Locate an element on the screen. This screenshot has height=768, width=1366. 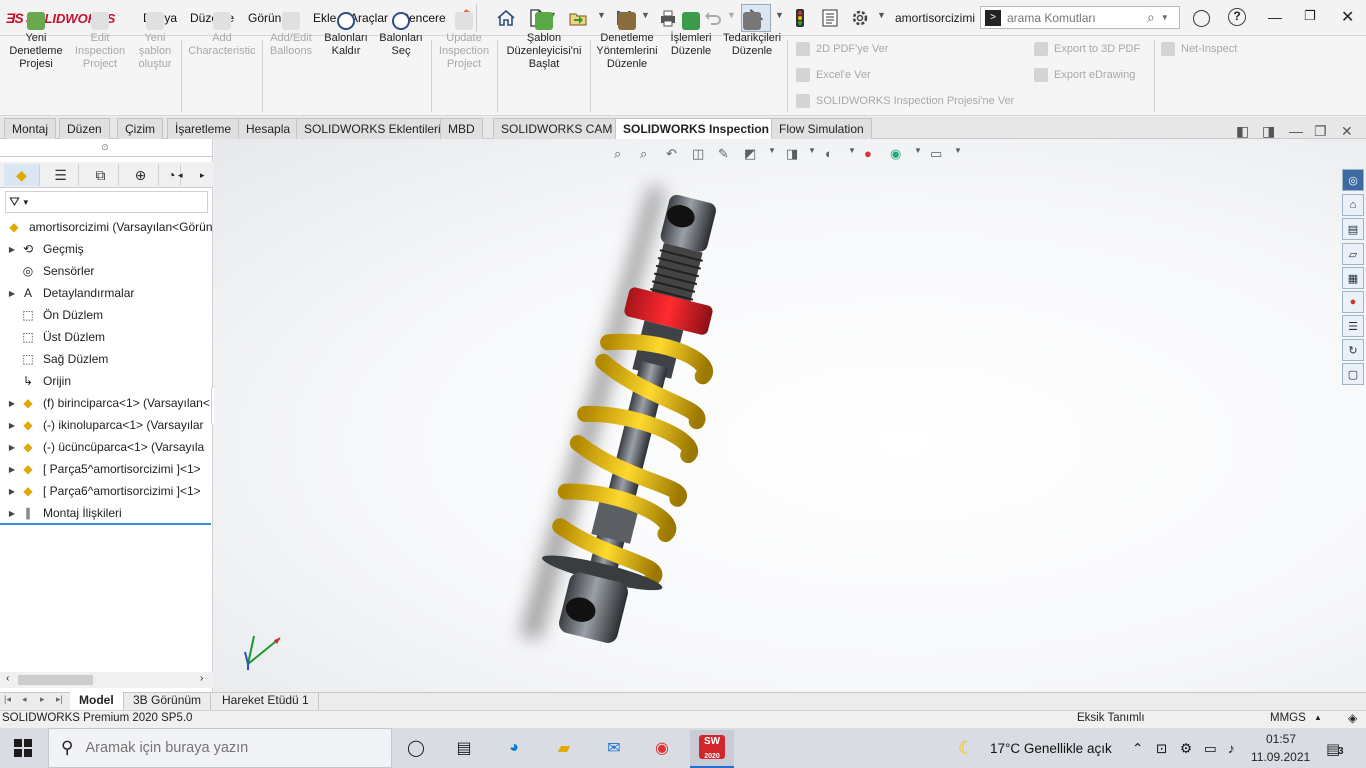
clock-time: 01:57 is located at coordinates (1281, 739).